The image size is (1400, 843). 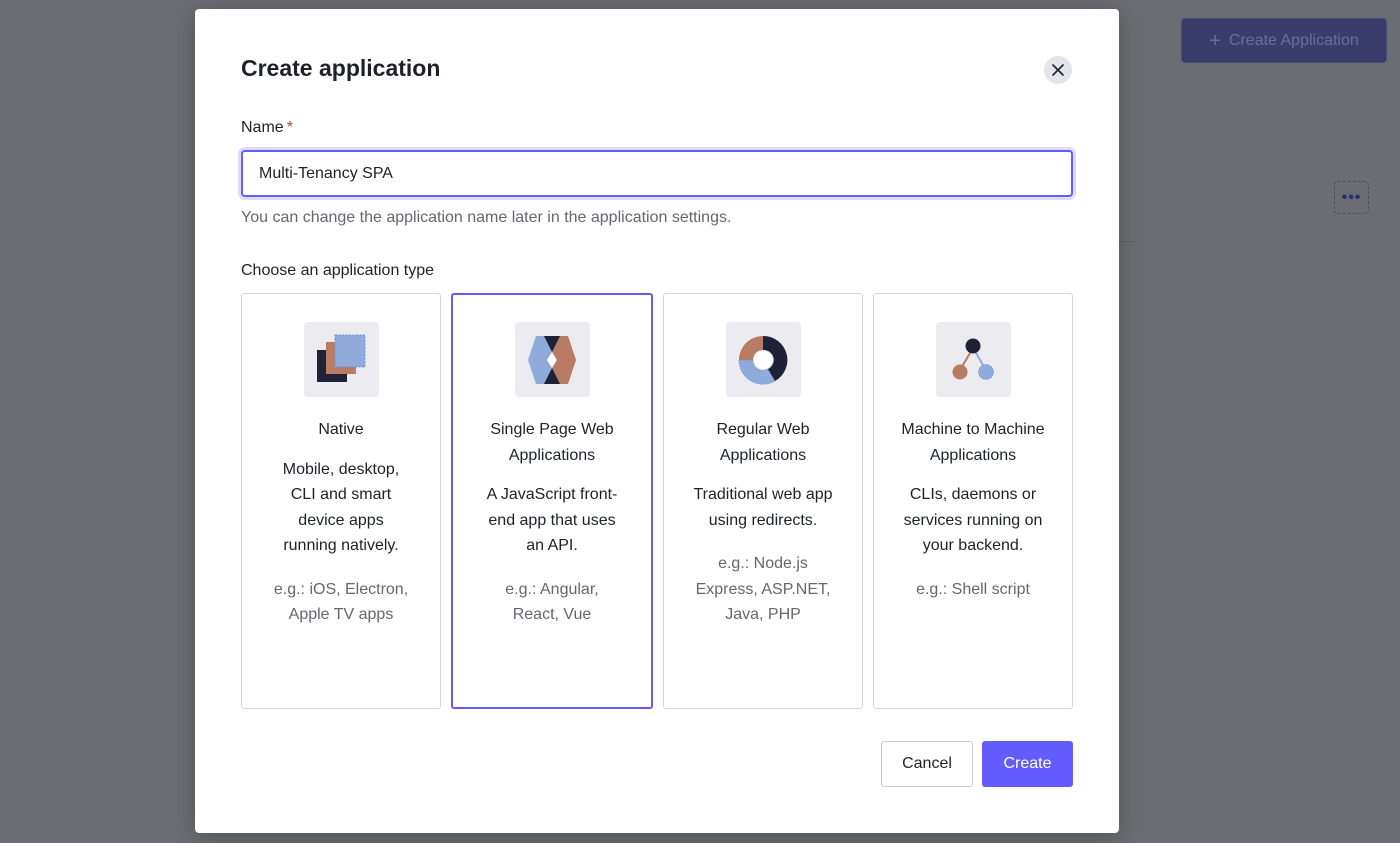 What do you see at coordinates (973, 589) in the screenshot?
I see `card-example: e.g.: Shell script` at bounding box center [973, 589].